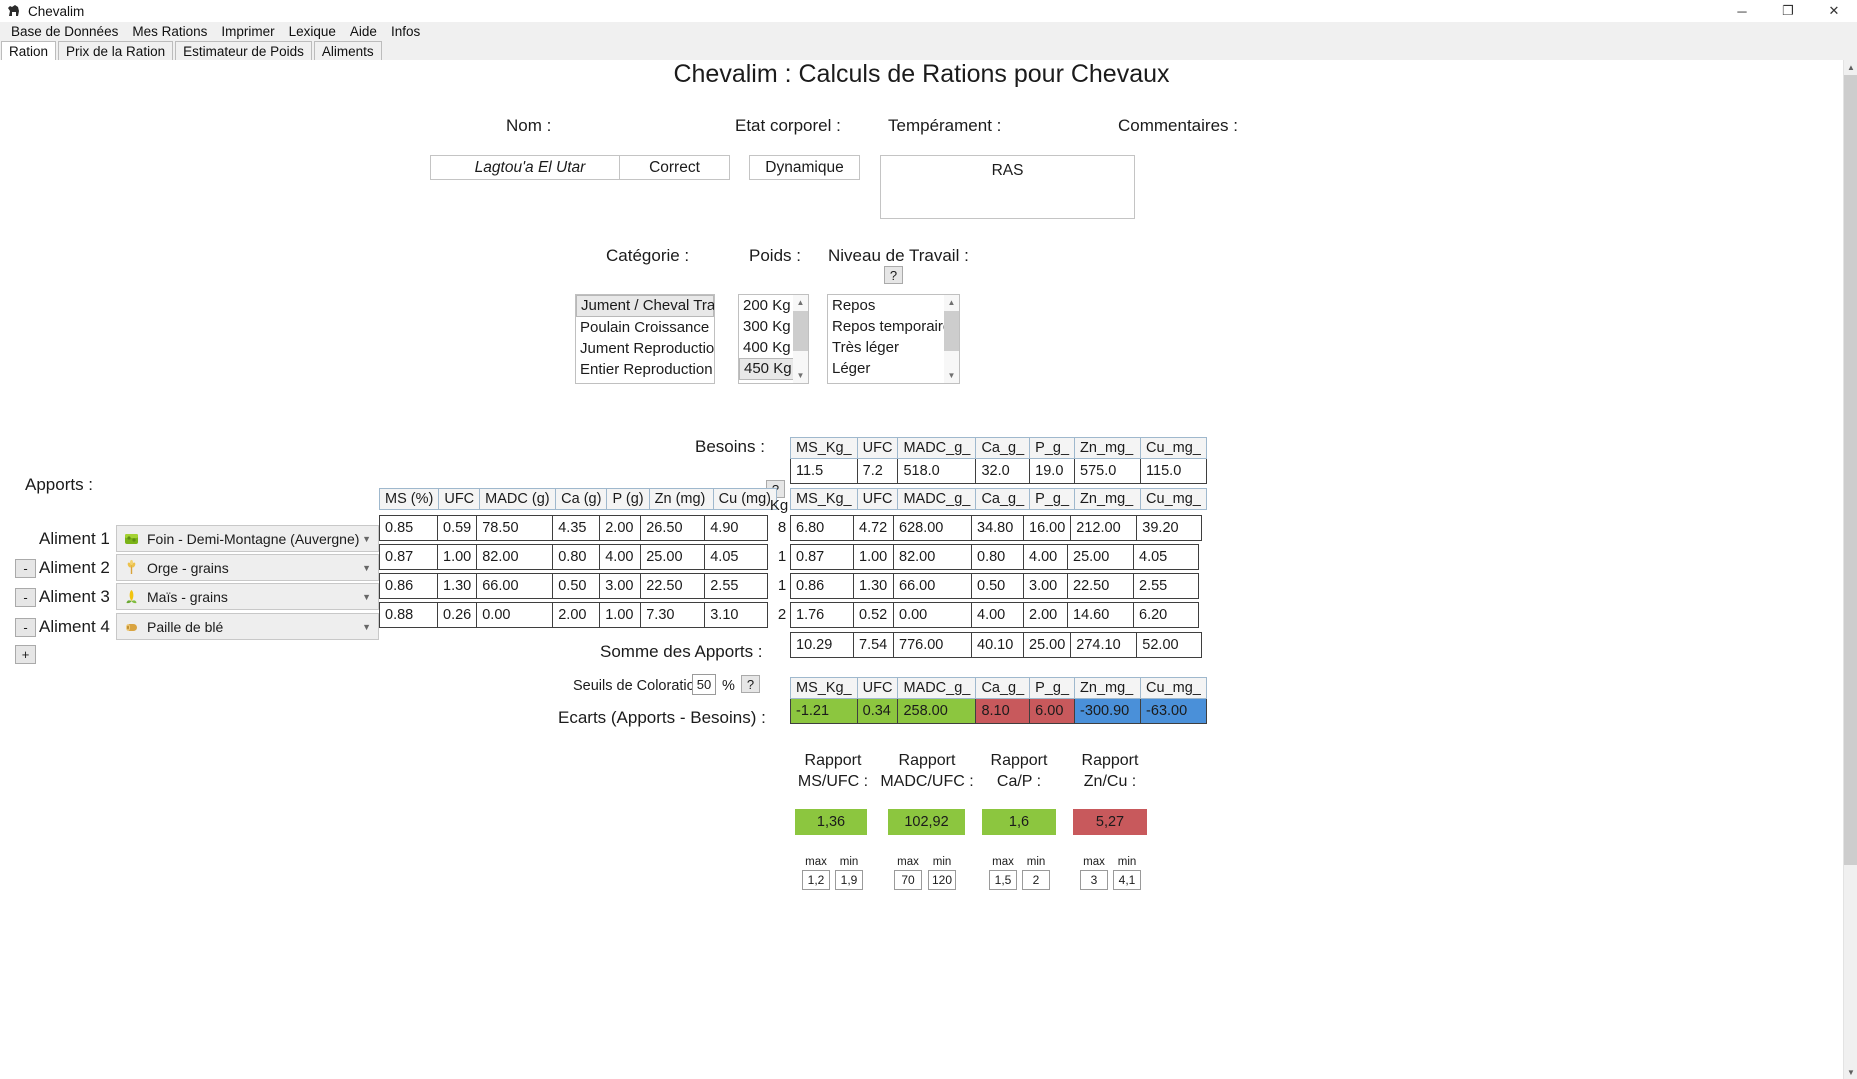 This screenshot has height=1079, width=1857. I want to click on total-p: 2.00, so click(1045, 615).